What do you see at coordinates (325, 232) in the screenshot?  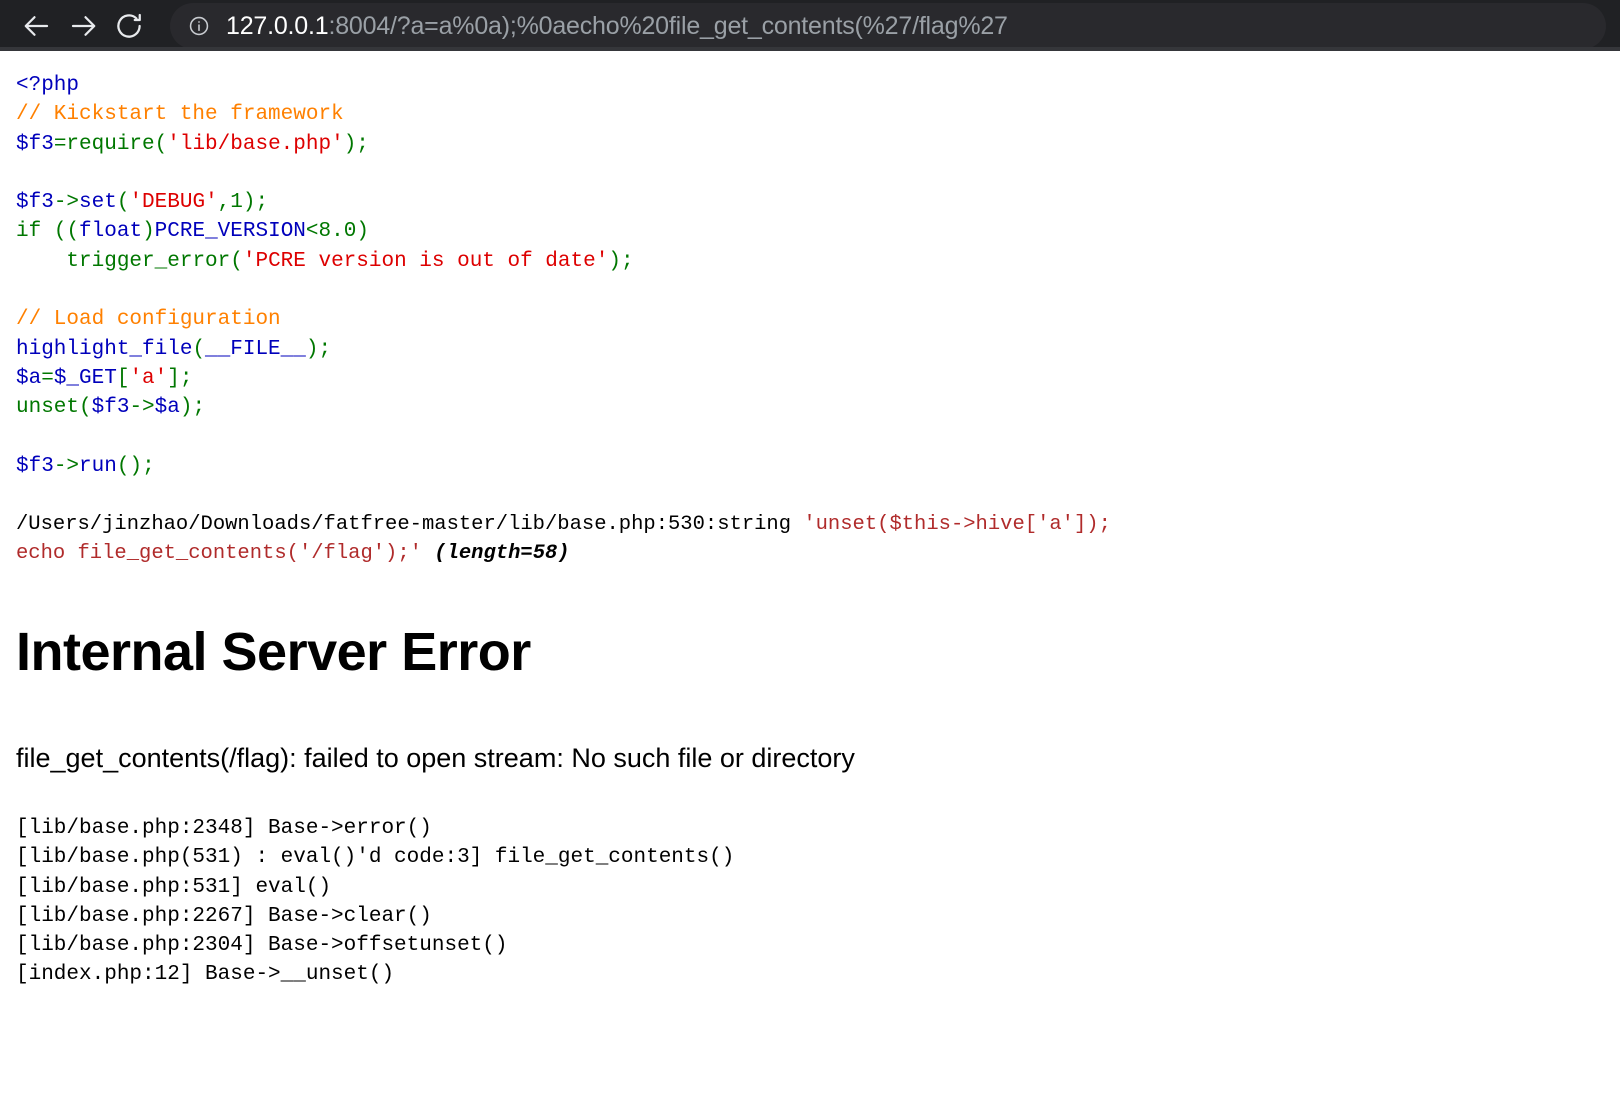 I see `code-token: 8` at bounding box center [325, 232].